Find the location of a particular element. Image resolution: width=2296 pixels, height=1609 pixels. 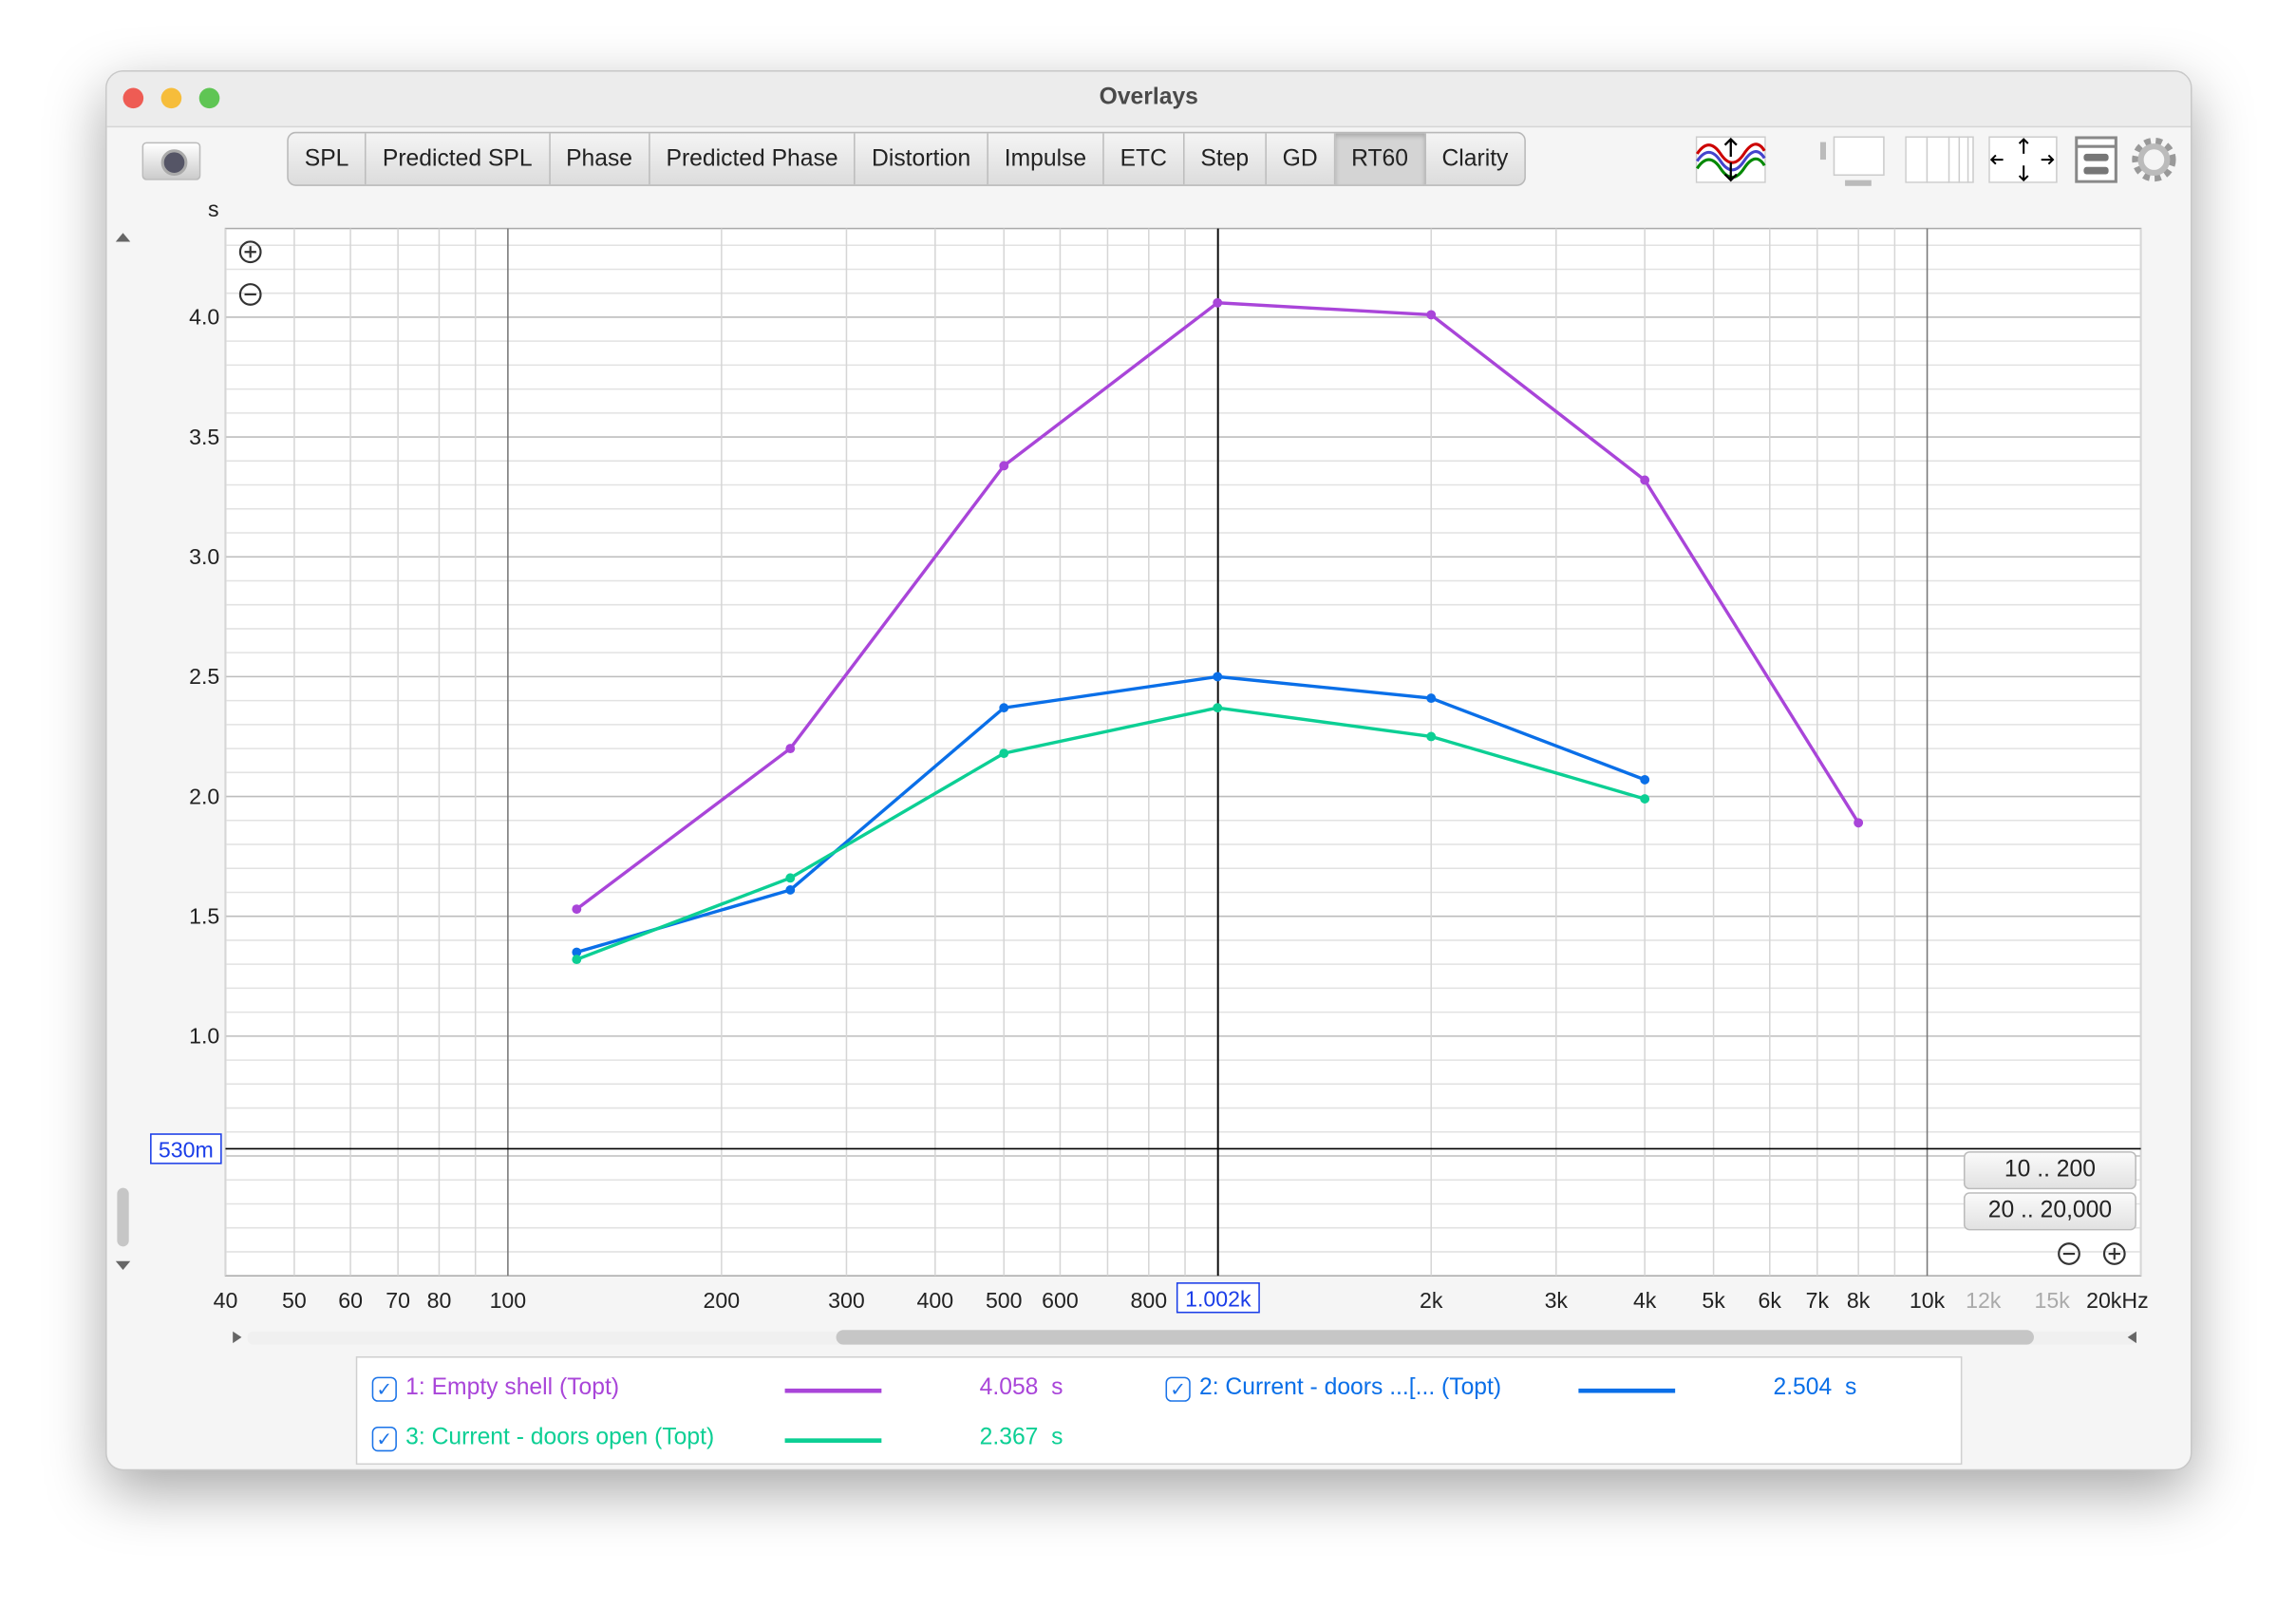

legend-label: 3: Current - doors open (Topt) is located at coordinates (560, 1437).